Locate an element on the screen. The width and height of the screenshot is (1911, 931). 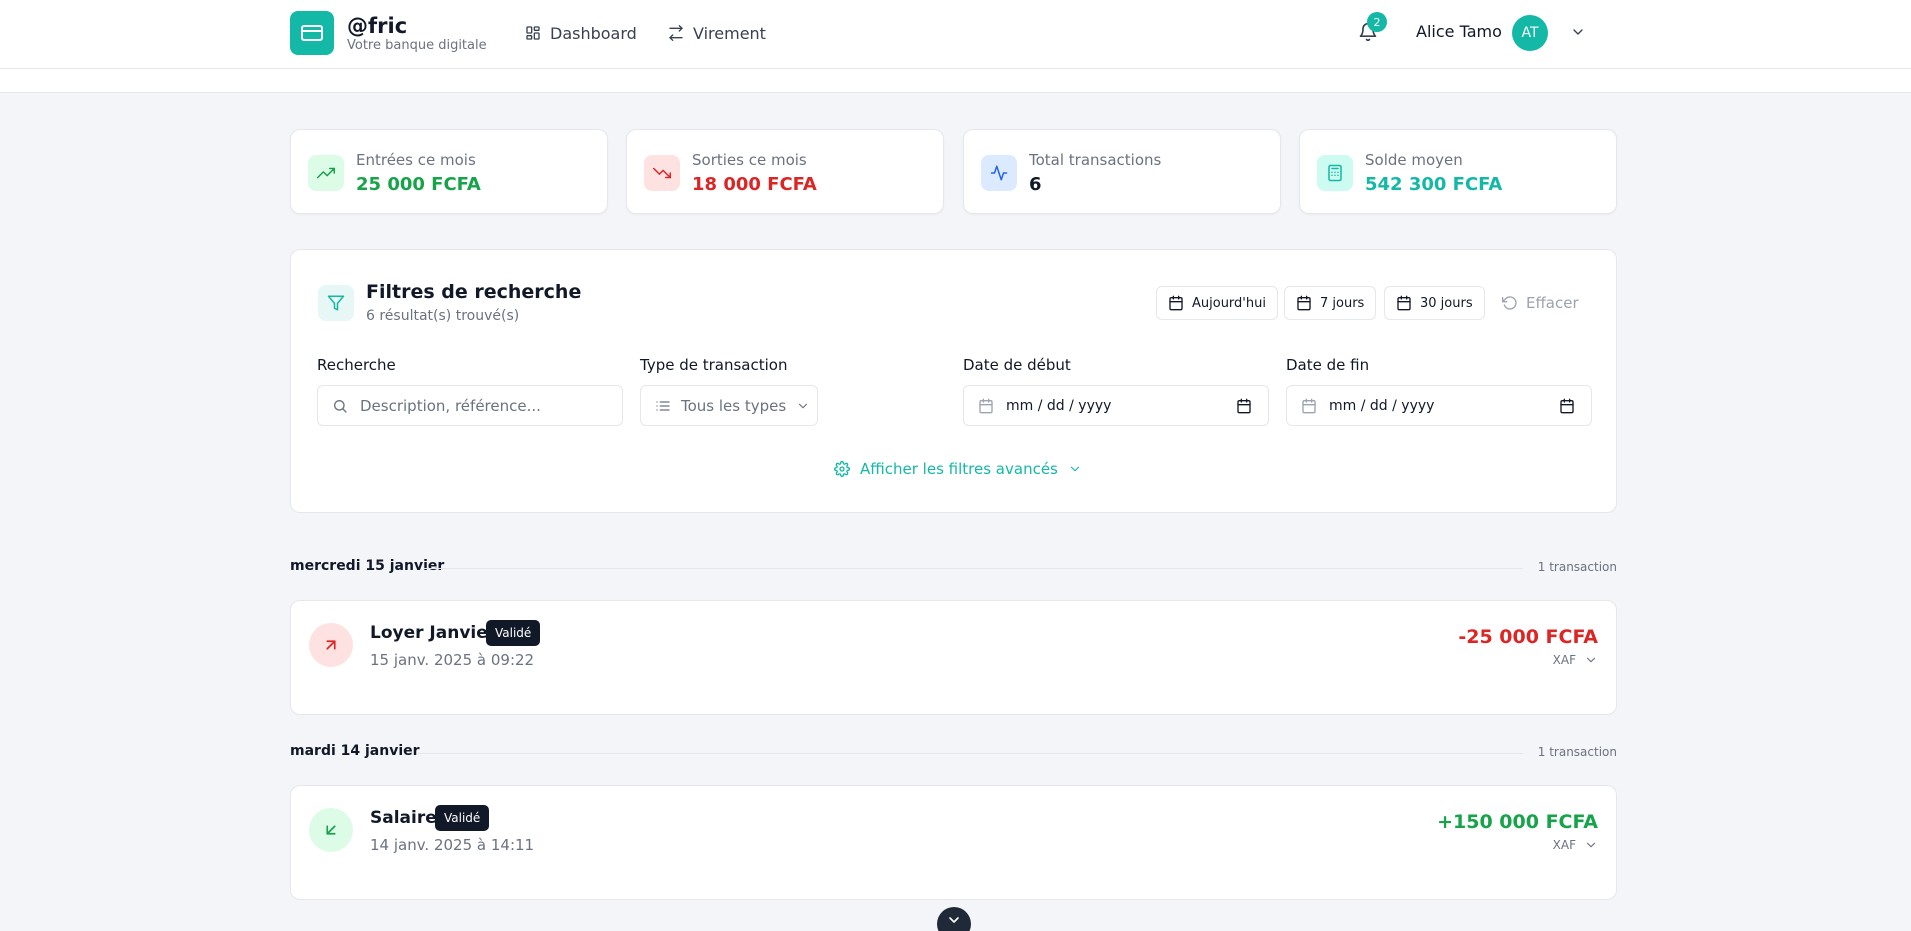
quick-filter-30-days: 30 jours is located at coordinates (1434, 303).